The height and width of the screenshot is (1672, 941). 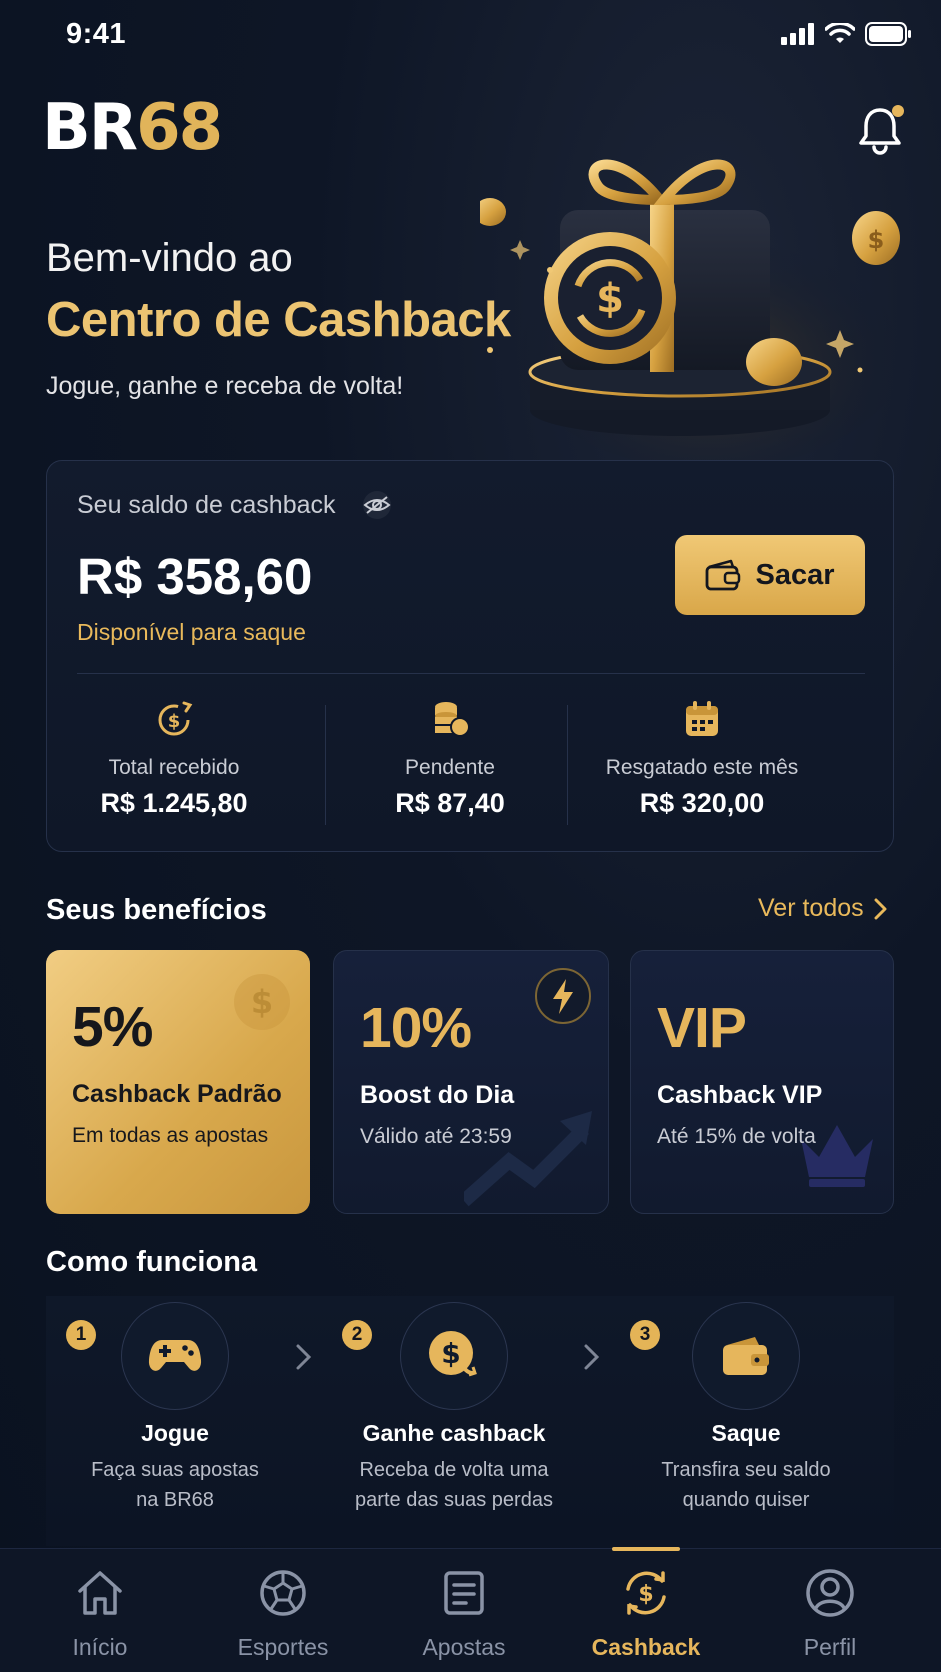 What do you see at coordinates (830, 1647) in the screenshot?
I see `nav-label: Perfil` at bounding box center [830, 1647].